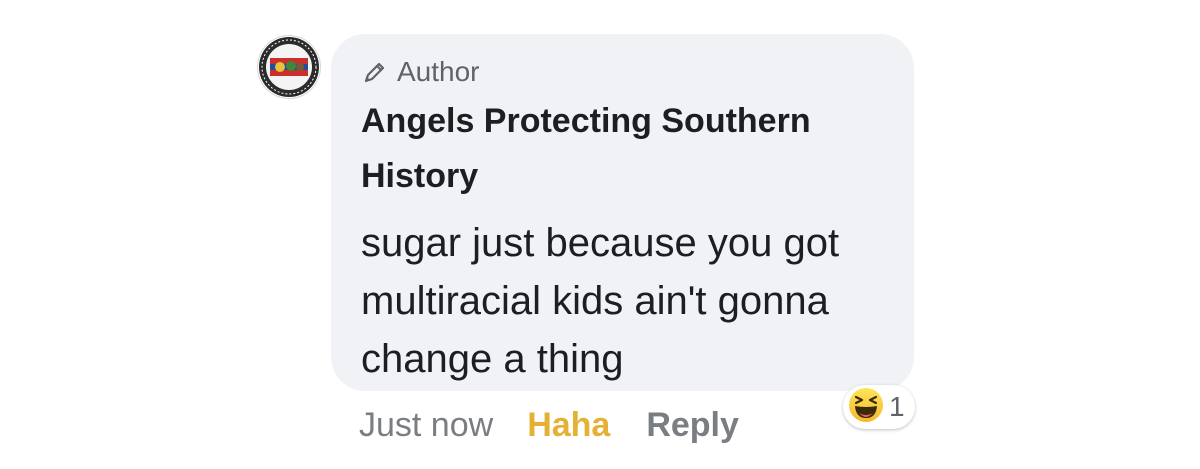  Describe the element at coordinates (866, 407) in the screenshot. I see `haha-emoji-icon` at that location.